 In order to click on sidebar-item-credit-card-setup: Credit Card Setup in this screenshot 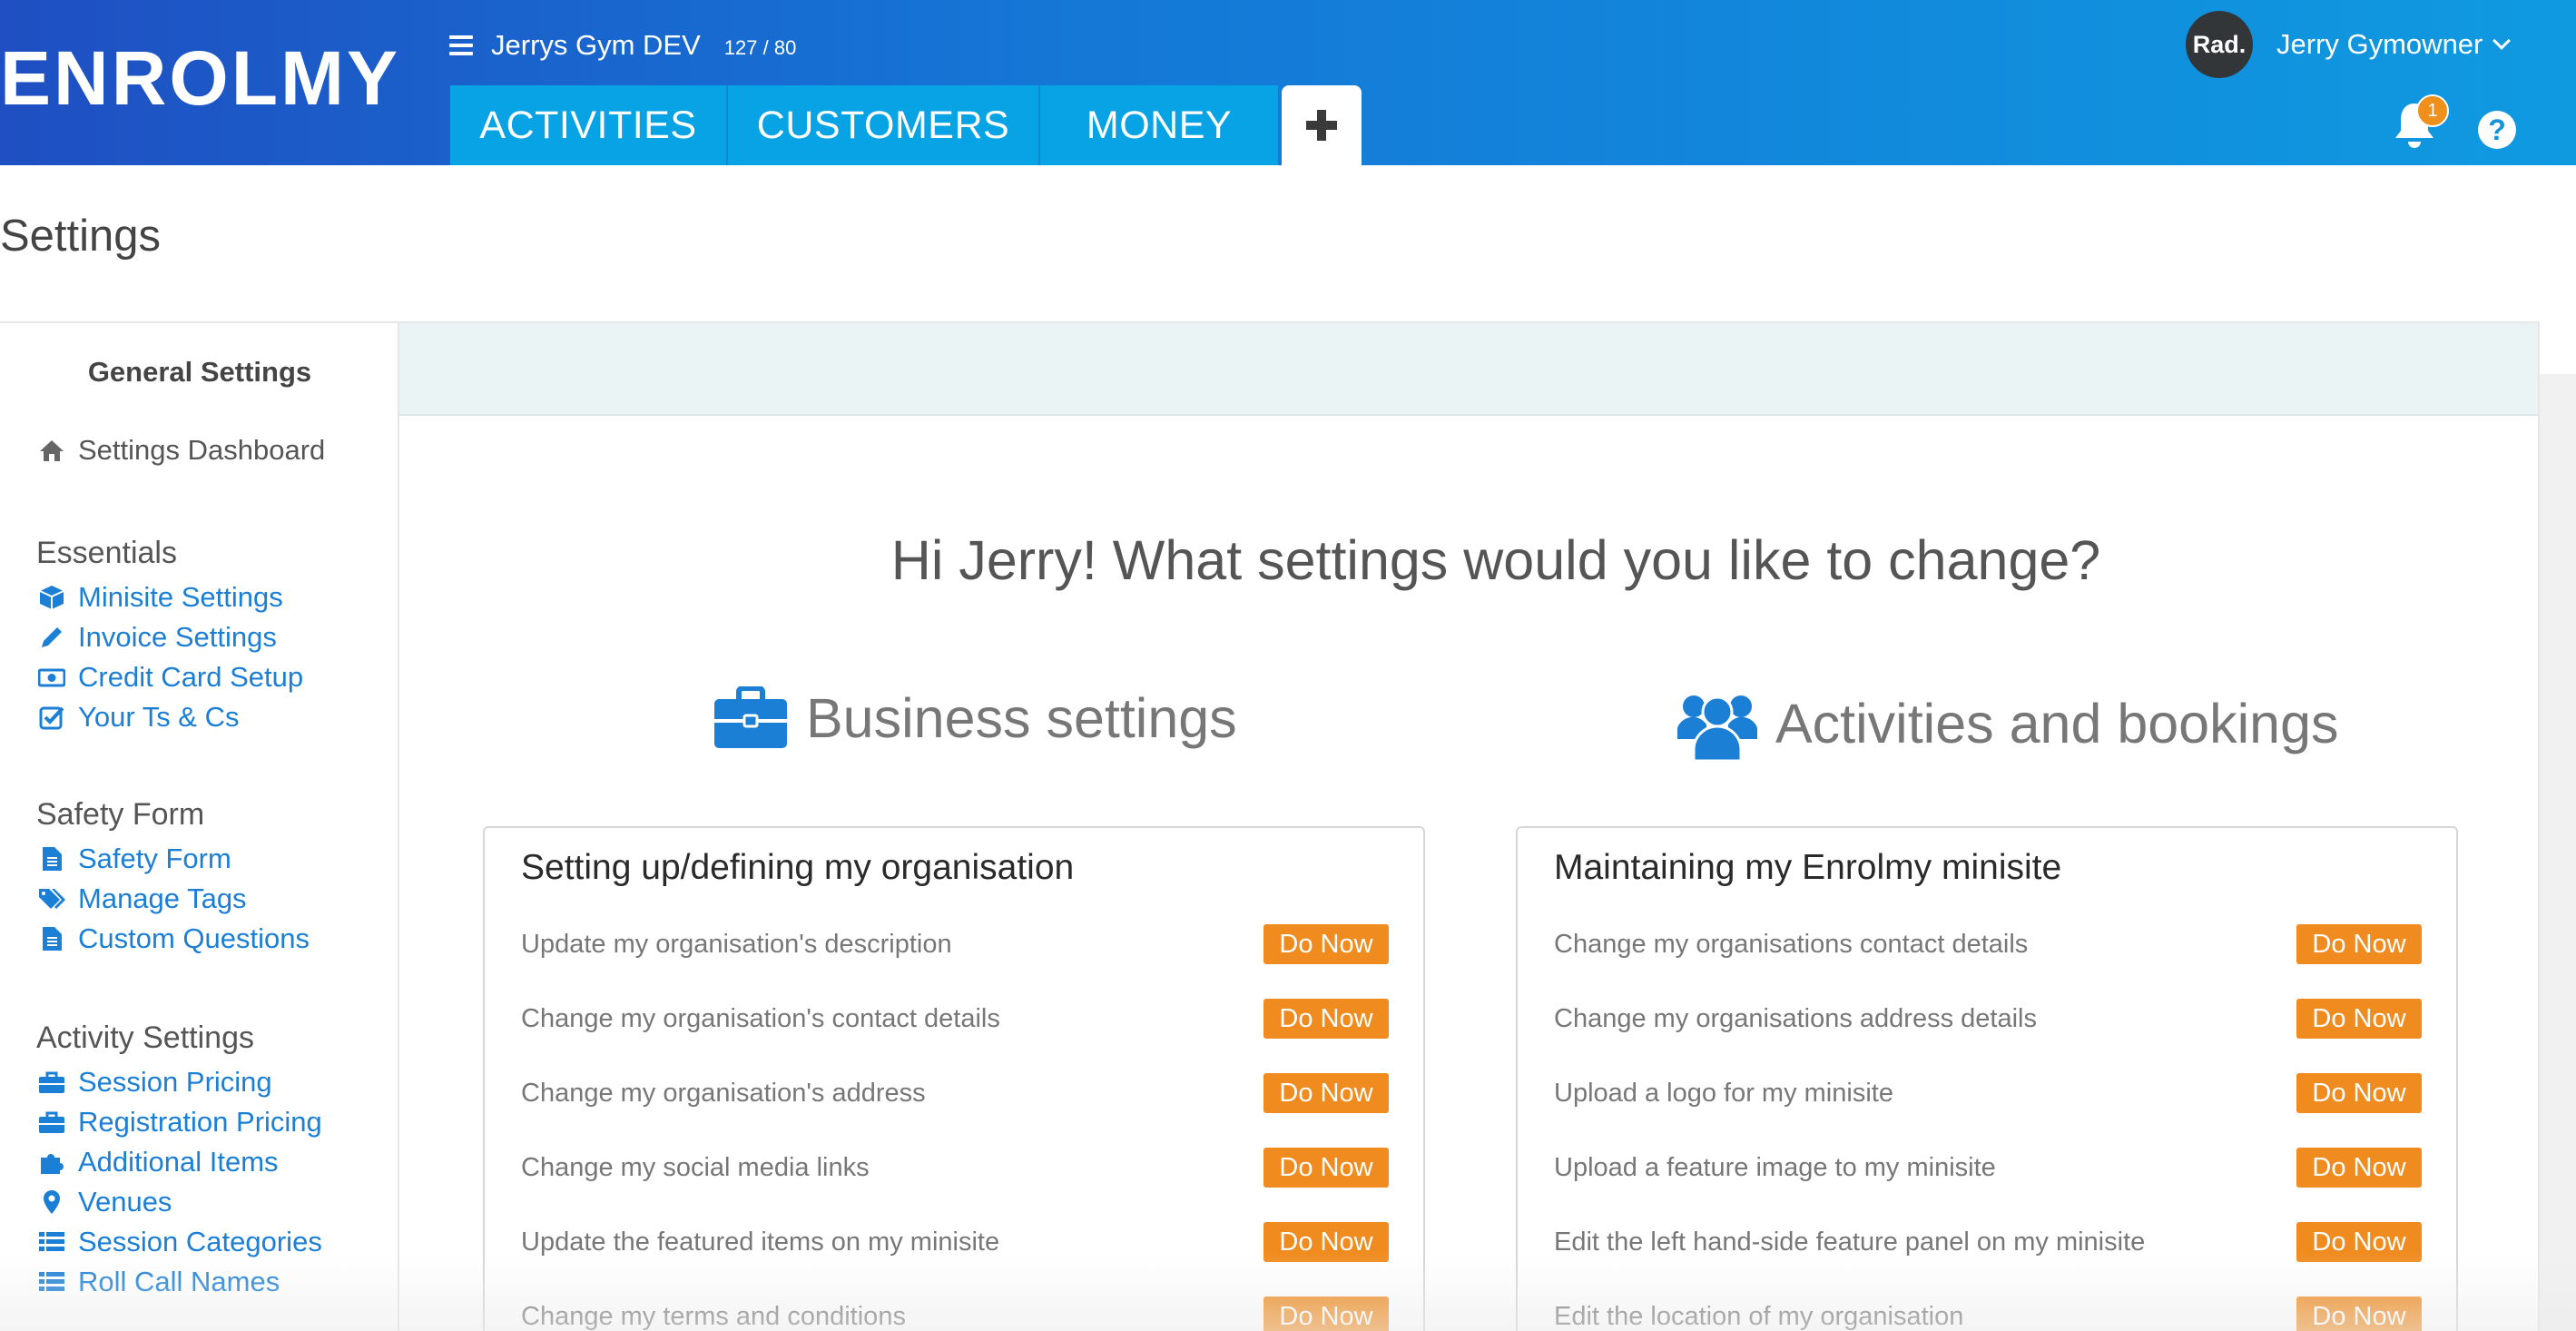, I will do `click(170, 677)`.